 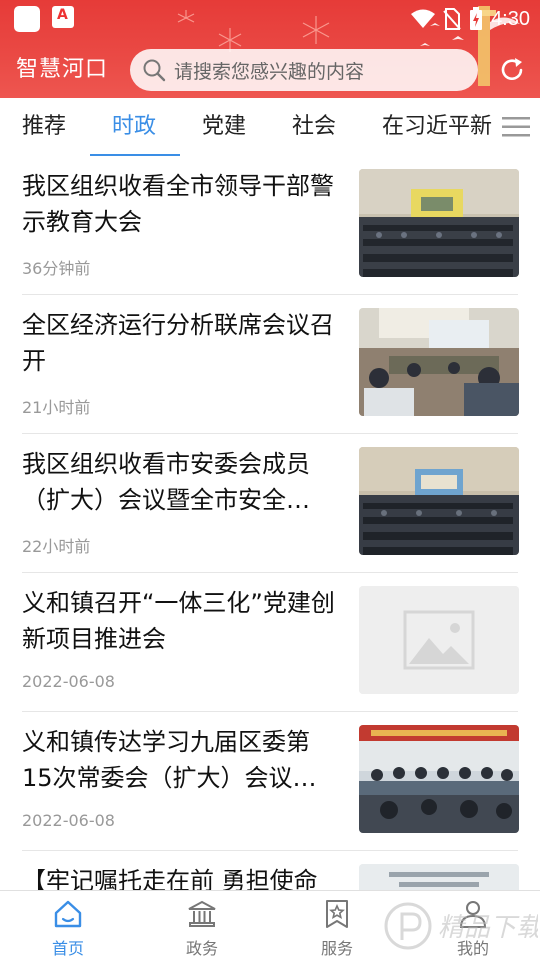 I want to click on government-icon, so click(x=202, y=913).